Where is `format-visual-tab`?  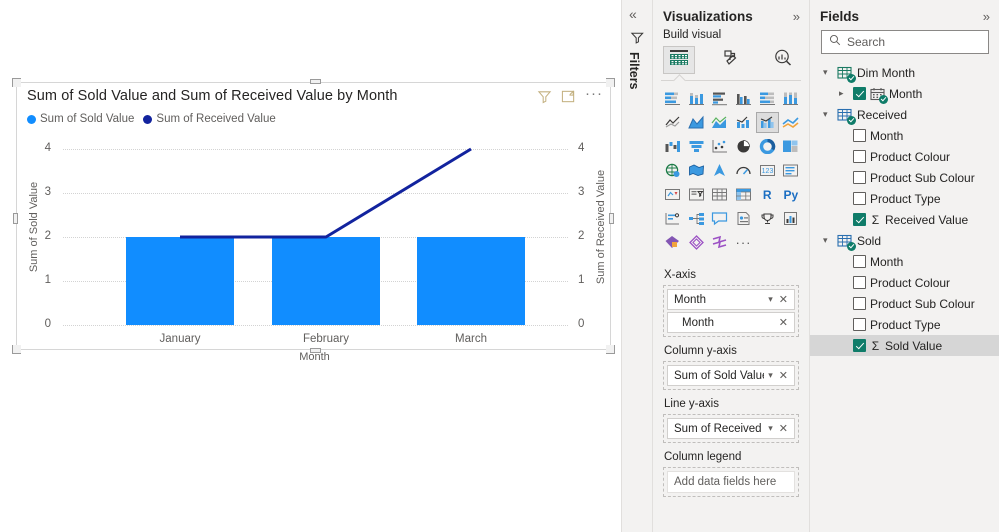
format-visual-tab is located at coordinates (731, 60).